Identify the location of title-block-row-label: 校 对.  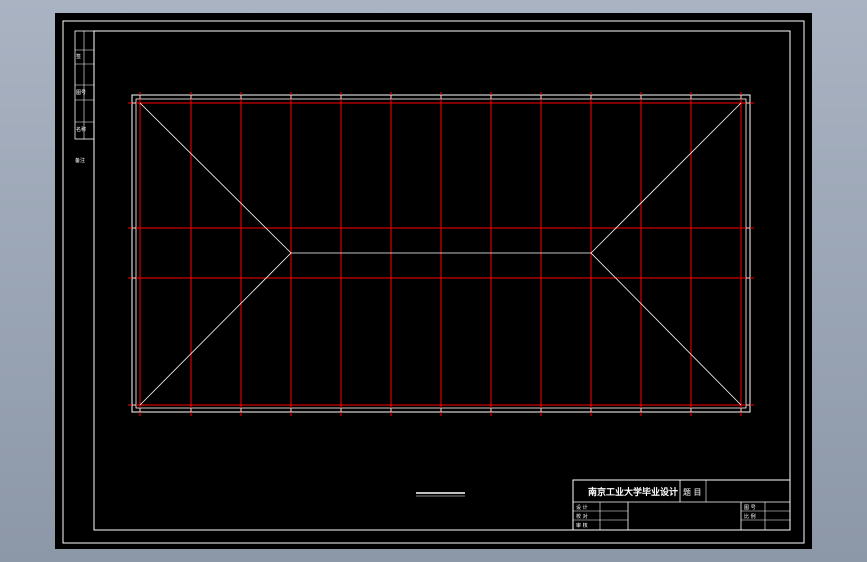
(582, 516).